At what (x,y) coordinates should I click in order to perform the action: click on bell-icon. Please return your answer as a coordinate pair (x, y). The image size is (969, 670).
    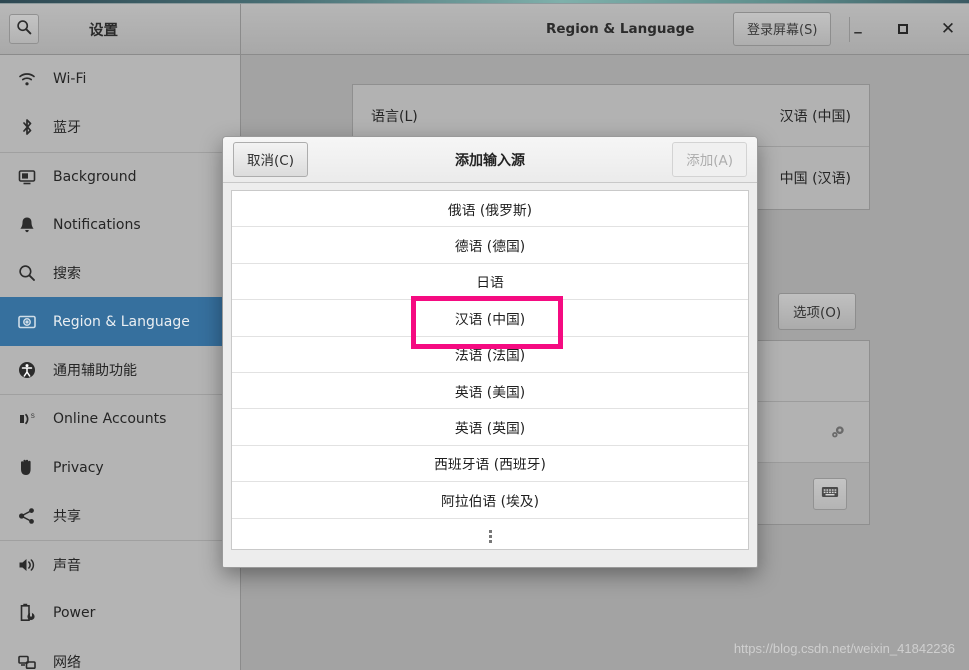
    Looking at the image, I should click on (27, 225).